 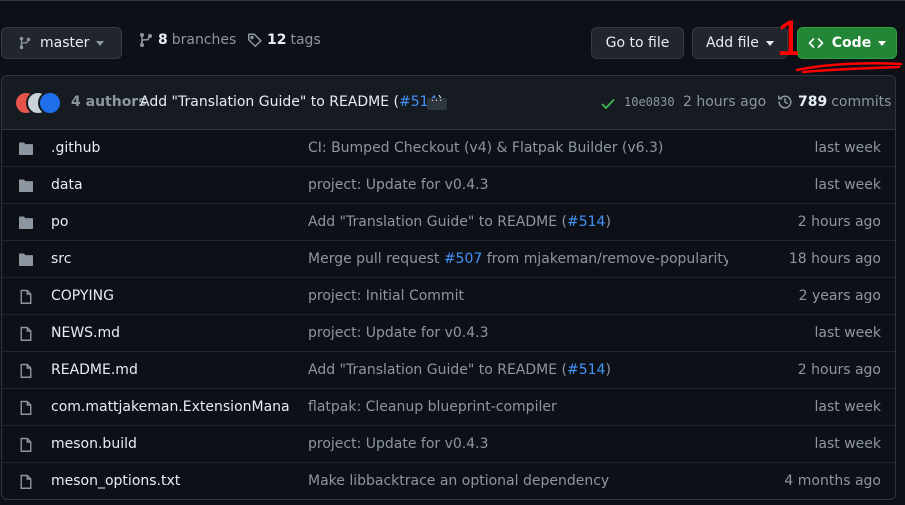 What do you see at coordinates (605, 259) in the screenshot?
I see `commit-text-suffix: from mjakeman/remove-popularity` at bounding box center [605, 259].